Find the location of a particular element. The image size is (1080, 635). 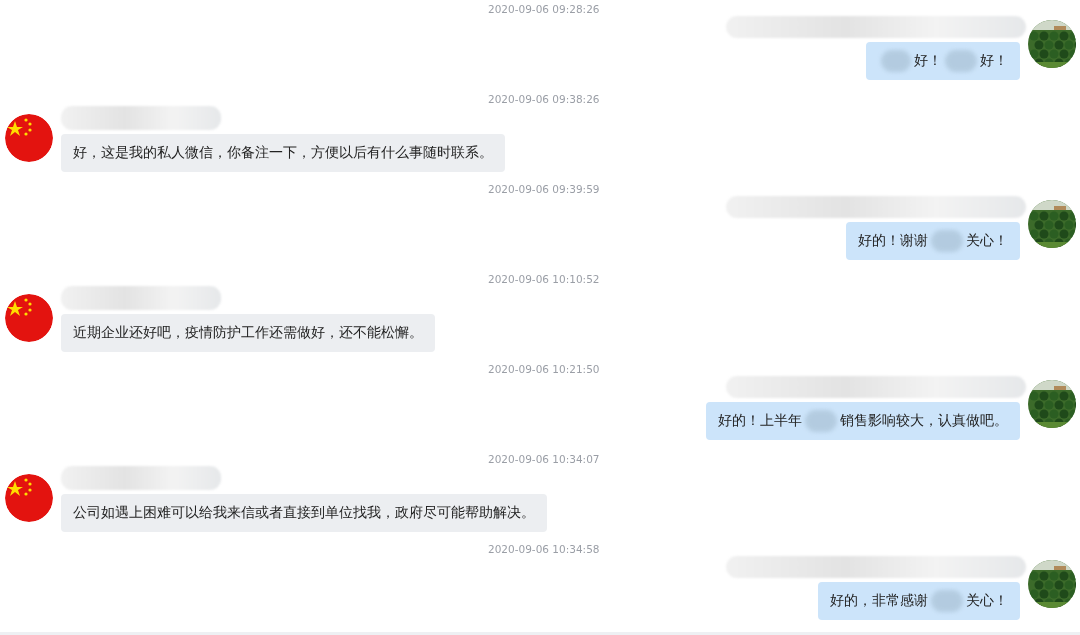

timestamp: 2020-09-06 09:28:26 is located at coordinates (544, 9).